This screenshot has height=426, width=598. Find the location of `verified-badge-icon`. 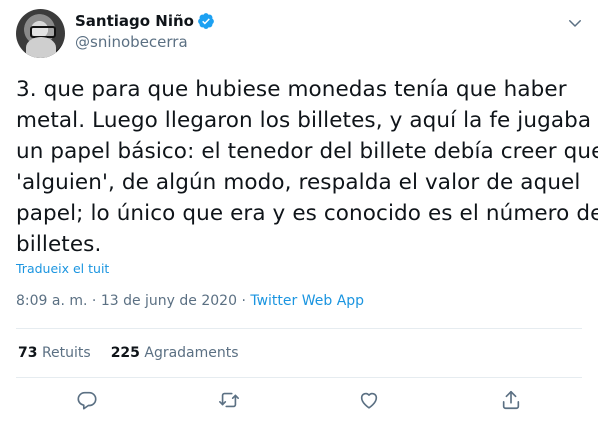

verified-badge-icon is located at coordinates (206, 21).